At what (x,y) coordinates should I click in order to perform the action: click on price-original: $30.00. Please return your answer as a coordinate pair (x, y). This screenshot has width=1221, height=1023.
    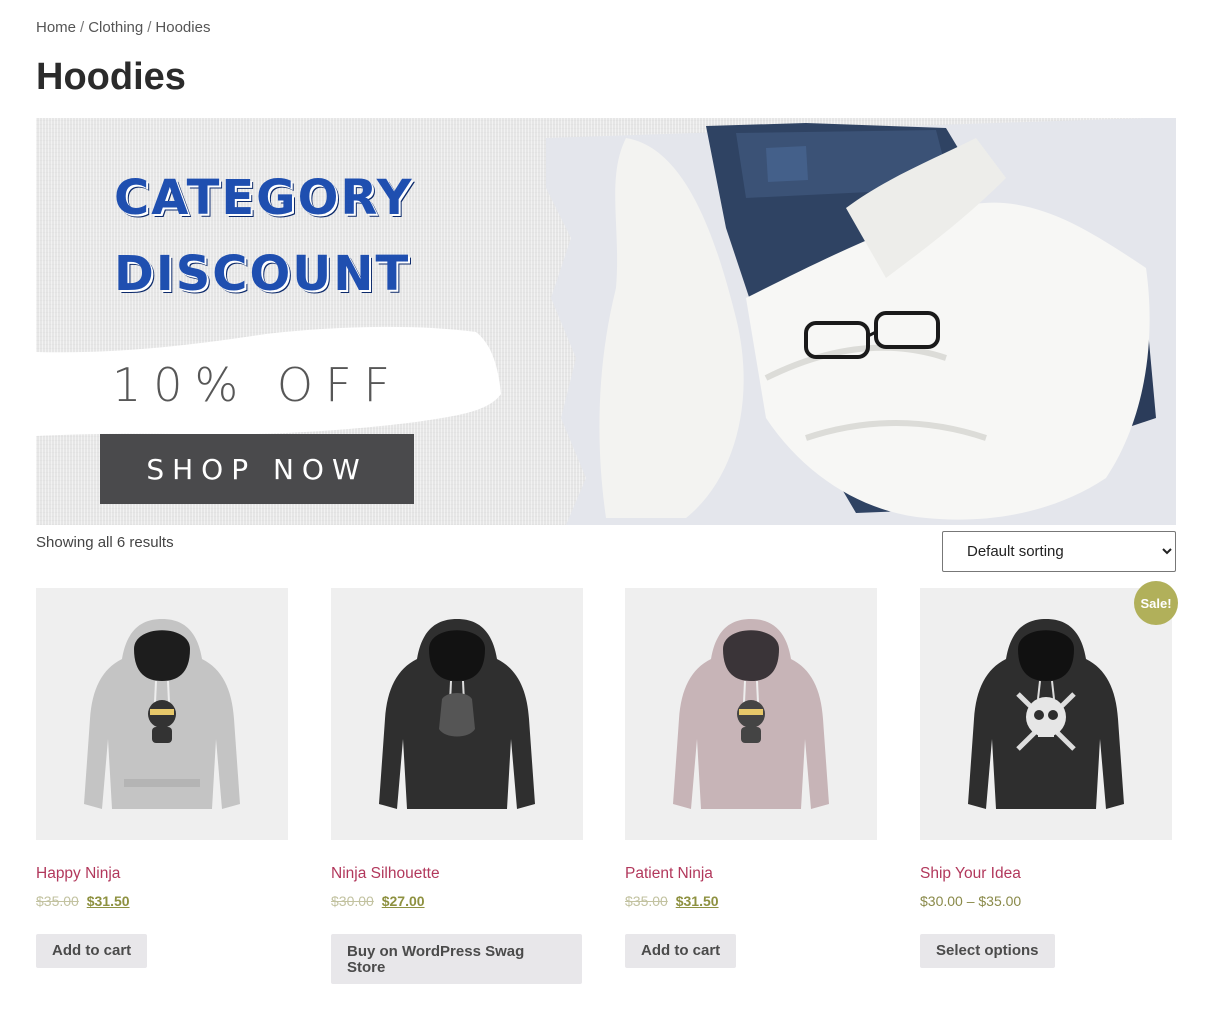
    Looking at the image, I should click on (352, 901).